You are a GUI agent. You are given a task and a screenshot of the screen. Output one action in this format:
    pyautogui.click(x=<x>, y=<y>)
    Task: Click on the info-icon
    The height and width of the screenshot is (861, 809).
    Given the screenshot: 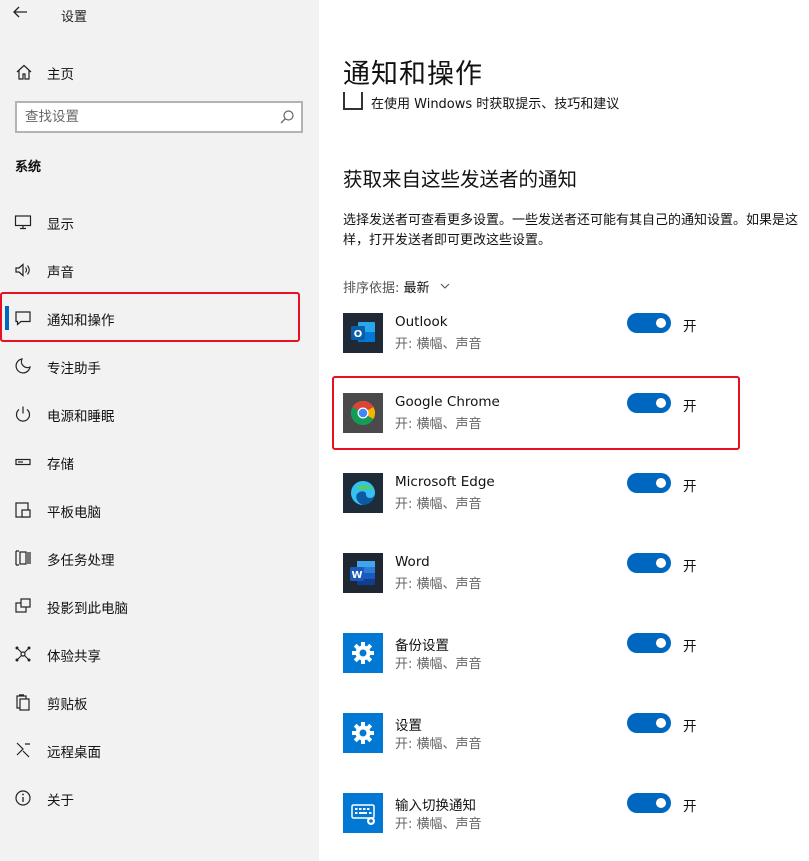 What is the action you would take?
    pyautogui.click(x=23, y=798)
    